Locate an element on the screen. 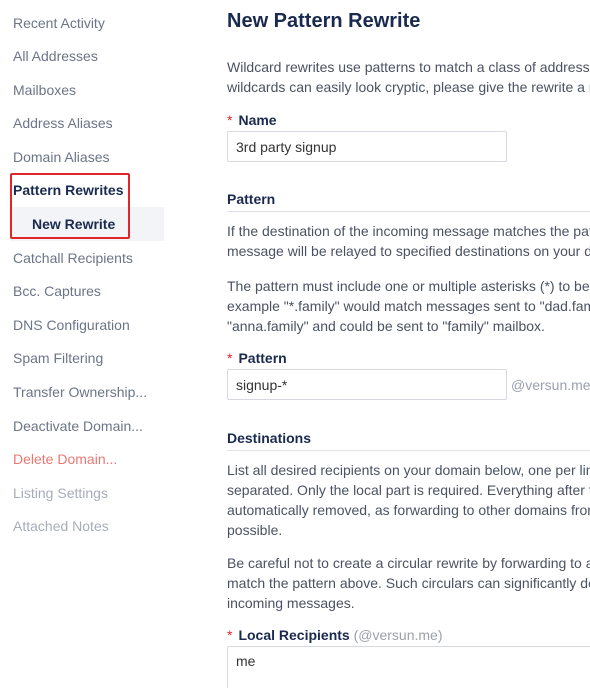  pattern-field-label: * Pattern is located at coordinates (257, 358).